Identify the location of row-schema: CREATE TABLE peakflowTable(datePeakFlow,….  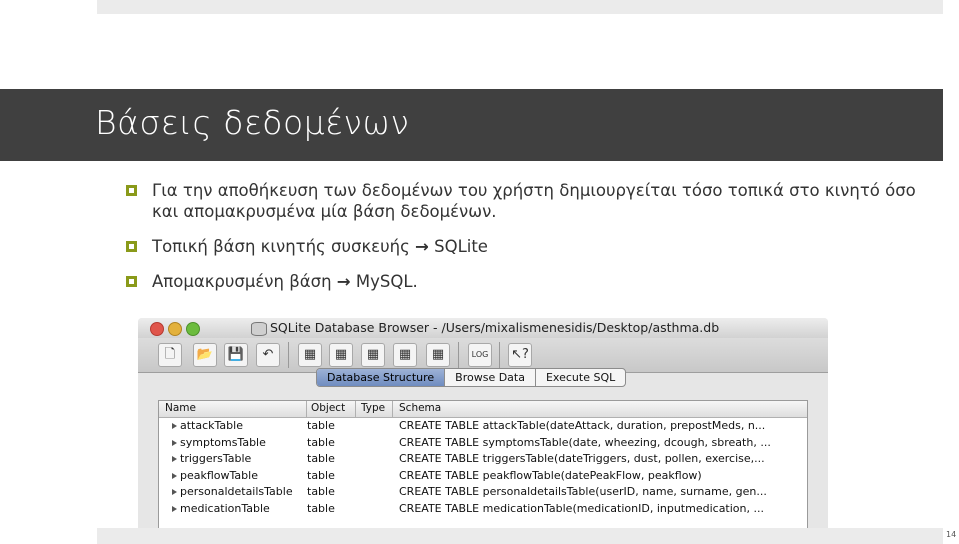
(550, 475).